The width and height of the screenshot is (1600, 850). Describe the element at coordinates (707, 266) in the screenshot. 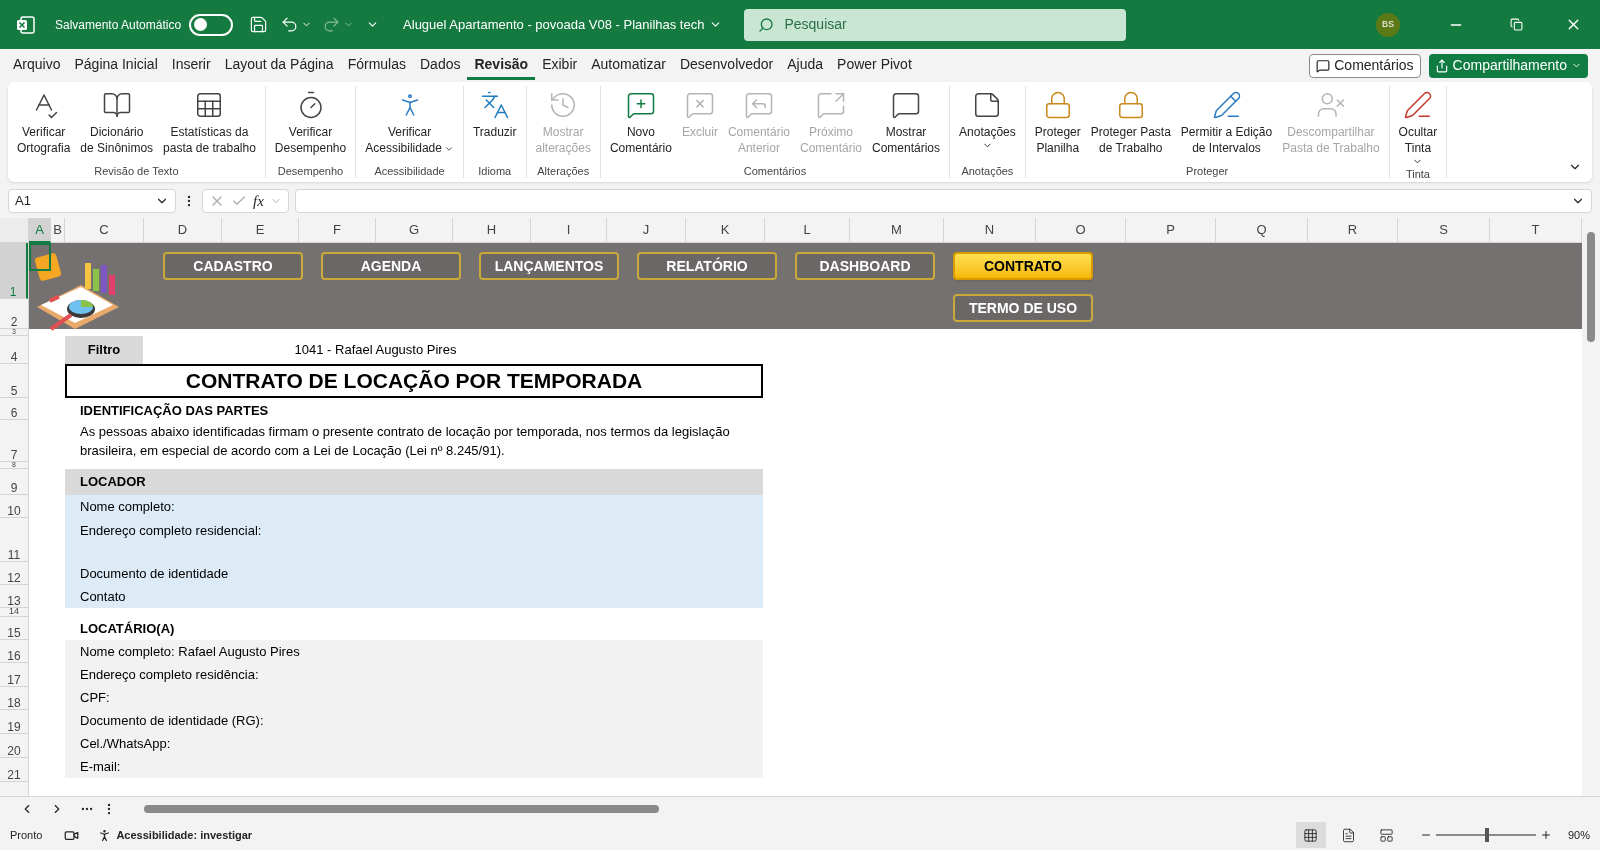

I see `nav-button: RELATÓRIO` at that location.